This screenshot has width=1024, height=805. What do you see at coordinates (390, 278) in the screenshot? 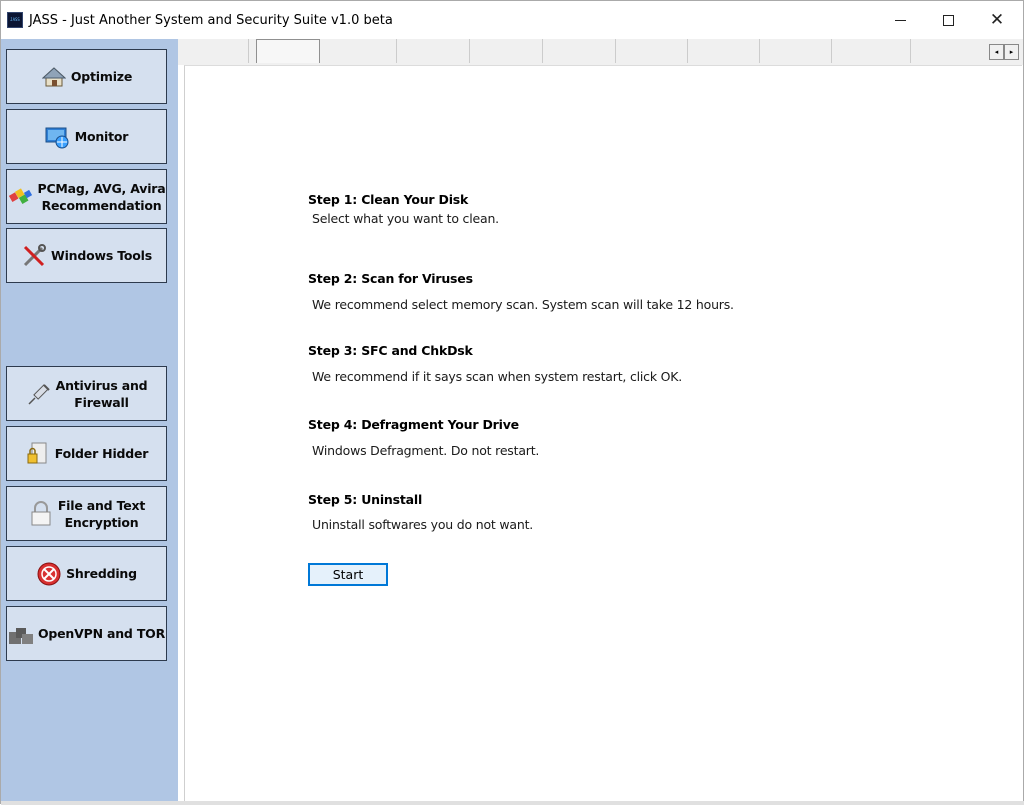
I see `step-2-title: Step 2: Scan for Viruses` at bounding box center [390, 278].